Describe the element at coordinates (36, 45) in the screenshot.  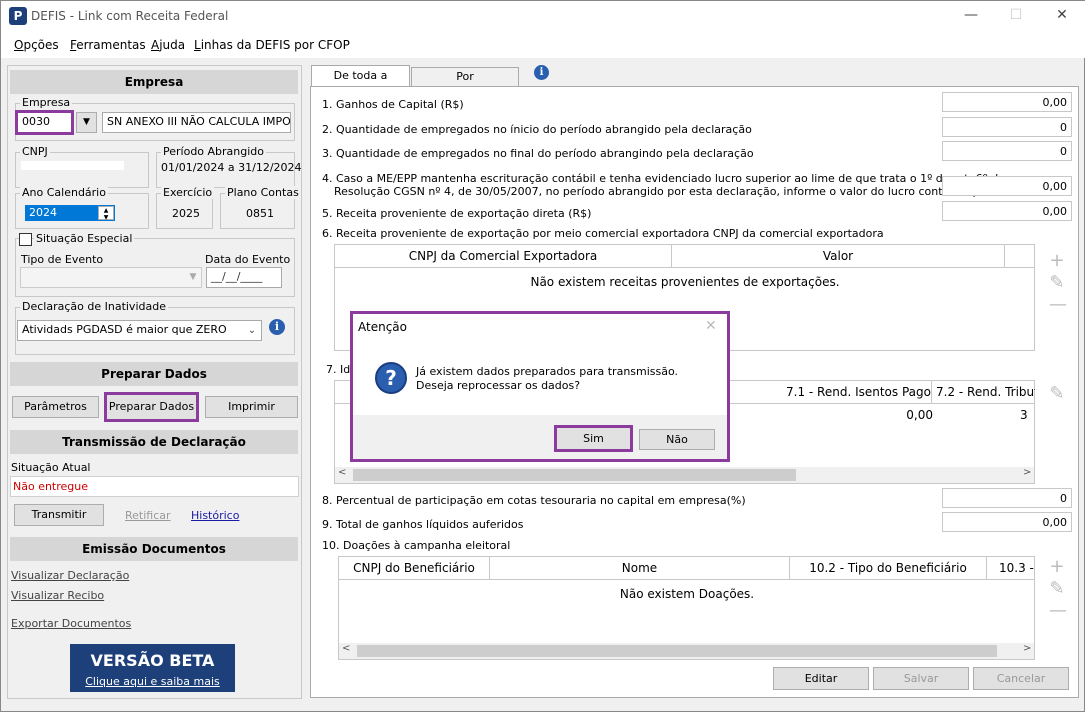
I see `menu-opcoes: Opções` at that location.